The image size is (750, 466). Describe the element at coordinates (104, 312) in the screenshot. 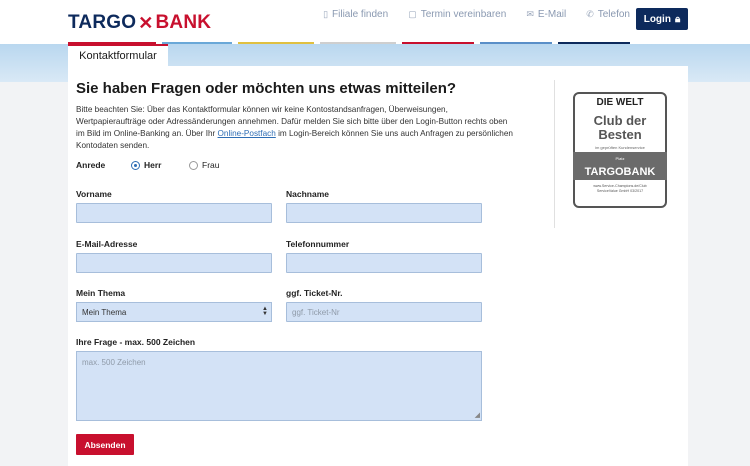

I see `thema-selected-value: Mein Thema` at that location.